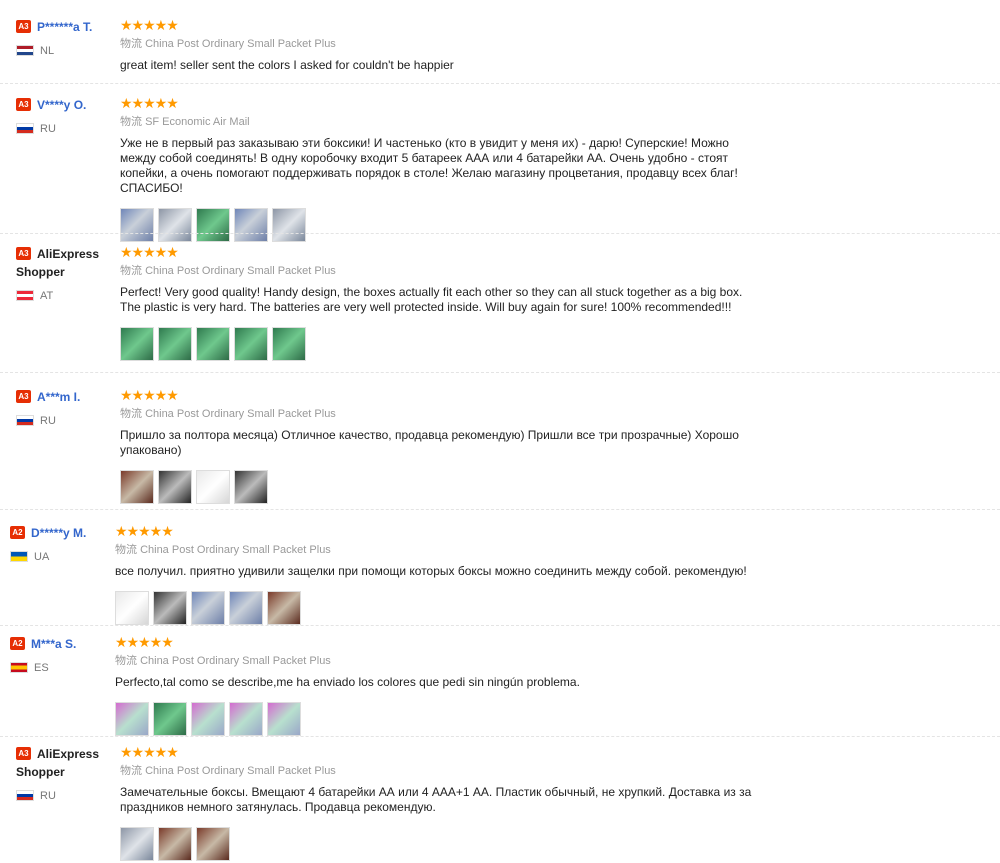  I want to click on country-code: AT, so click(47, 296).